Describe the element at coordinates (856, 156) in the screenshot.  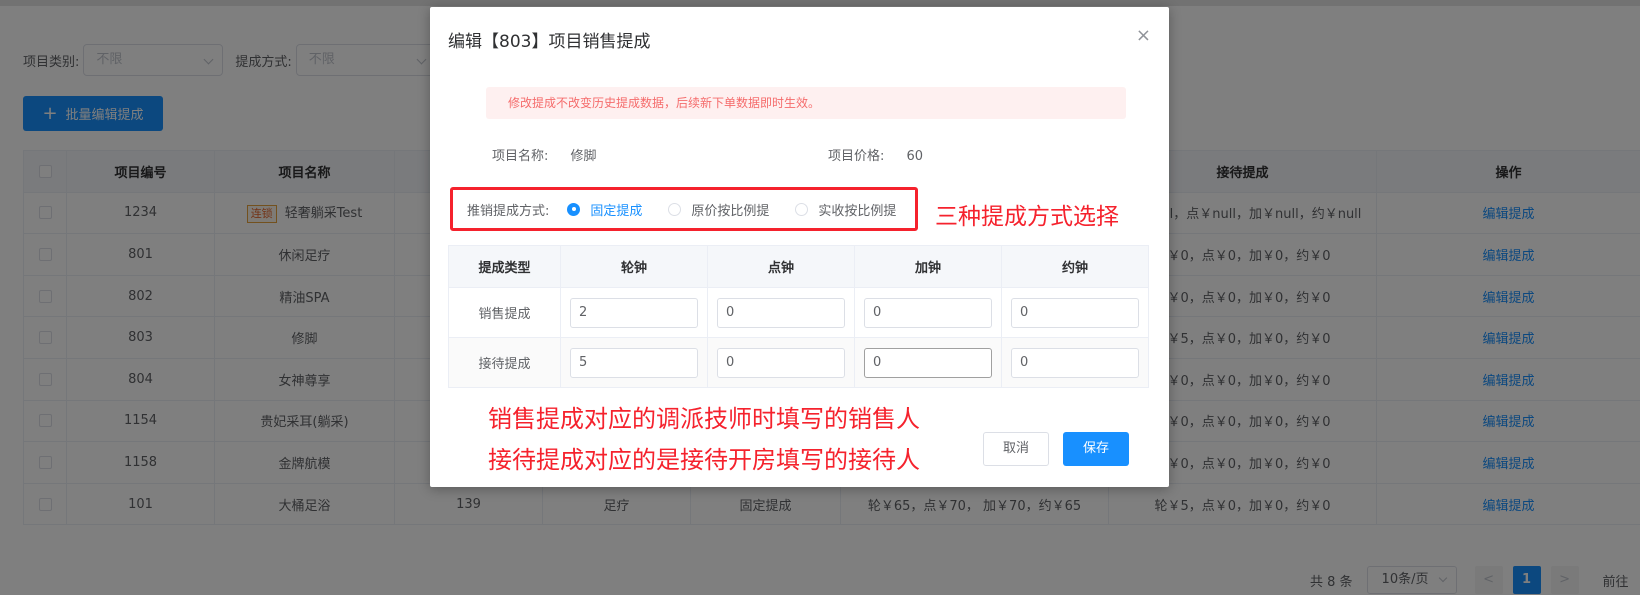
I see `project-price-label: 项目价格:` at that location.